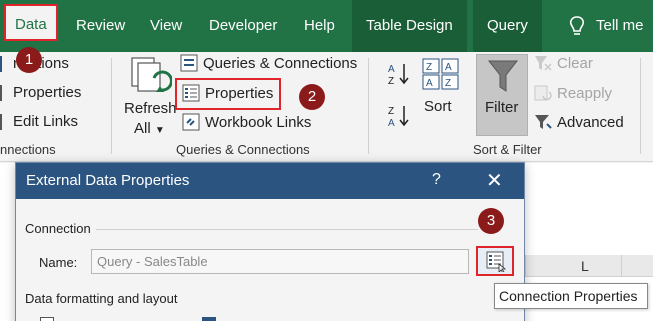 The width and height of the screenshot is (653, 321). I want to click on connection-properties-button, so click(495, 261).